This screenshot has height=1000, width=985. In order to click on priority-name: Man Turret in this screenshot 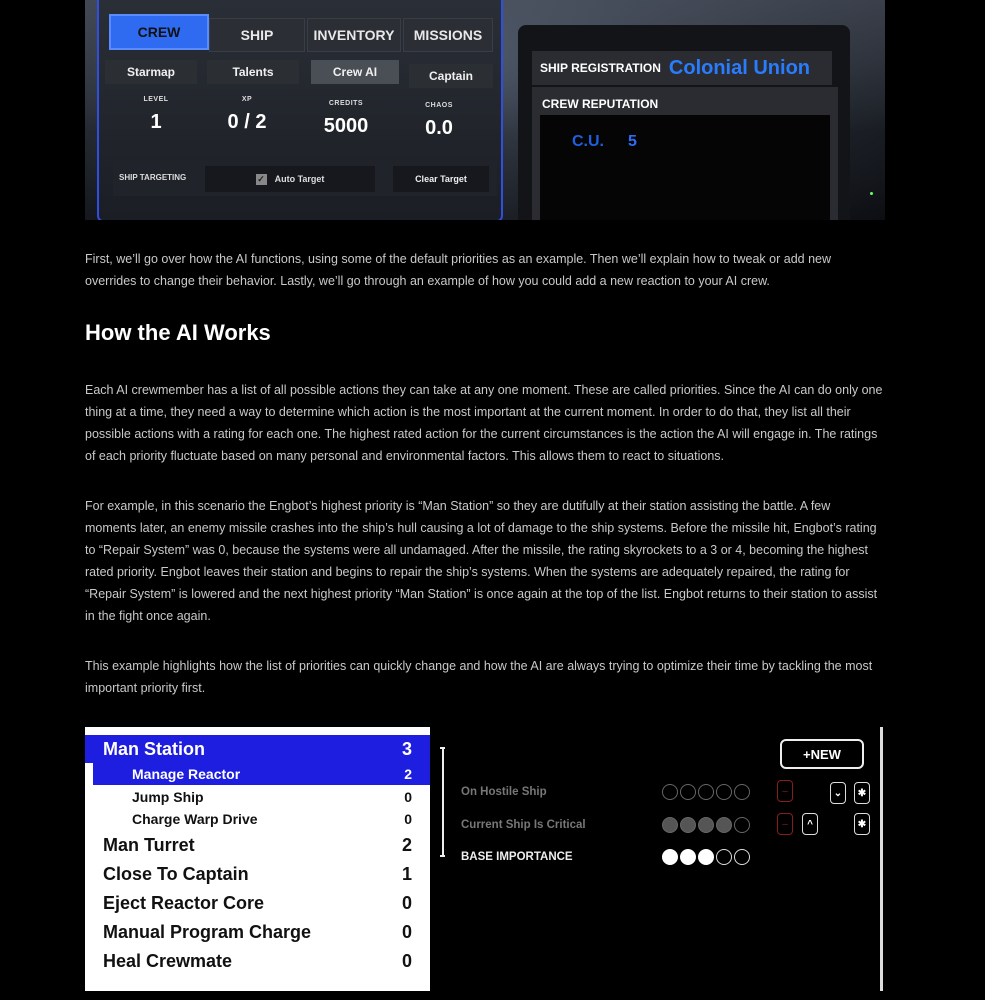, I will do `click(149, 844)`.